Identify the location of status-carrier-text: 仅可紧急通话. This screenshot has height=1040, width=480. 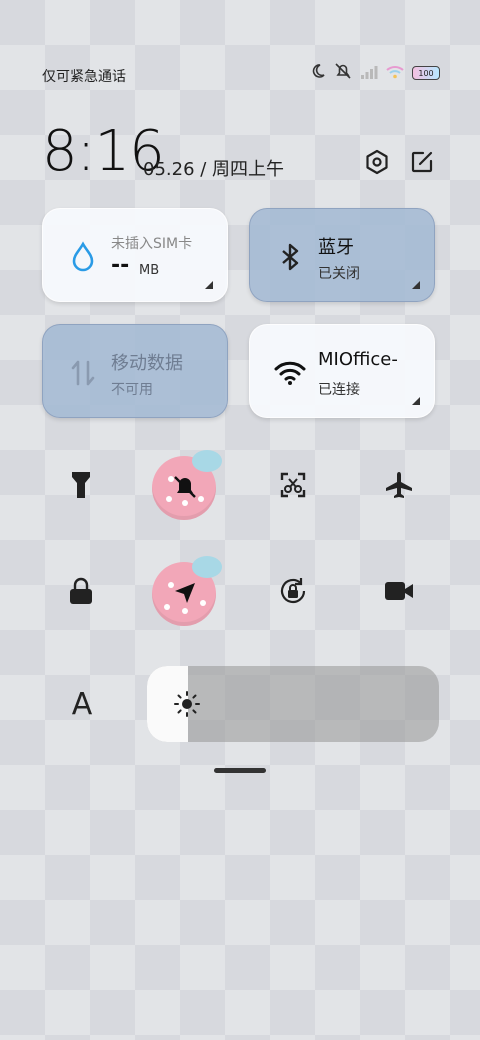
(84, 77).